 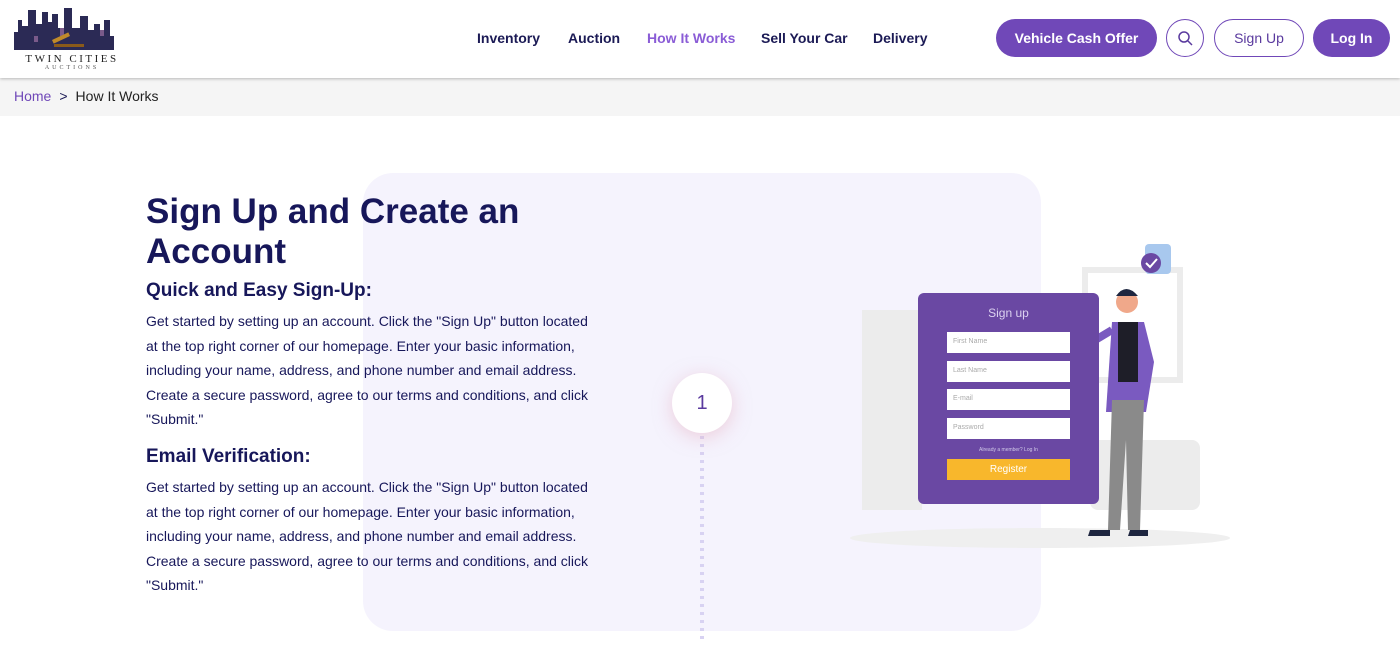 I want to click on page-title: Sign Up and Create an Account, so click(x=333, y=231).